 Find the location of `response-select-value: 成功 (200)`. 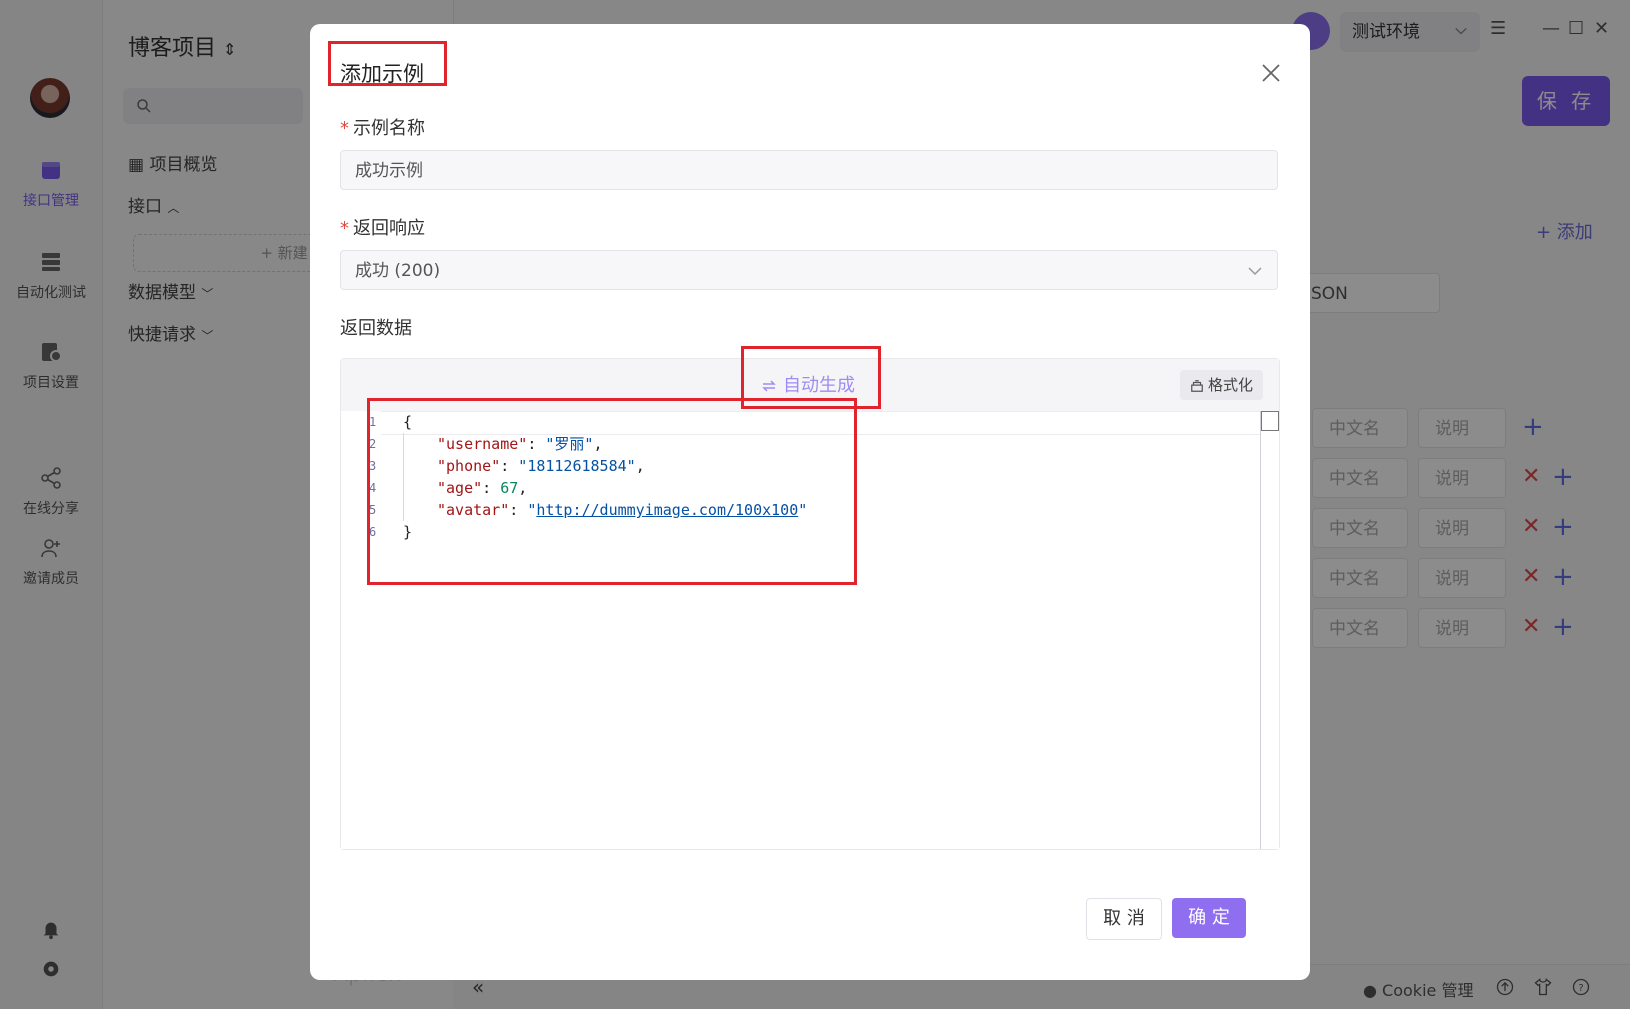

response-select-value: 成功 (200) is located at coordinates (398, 271).